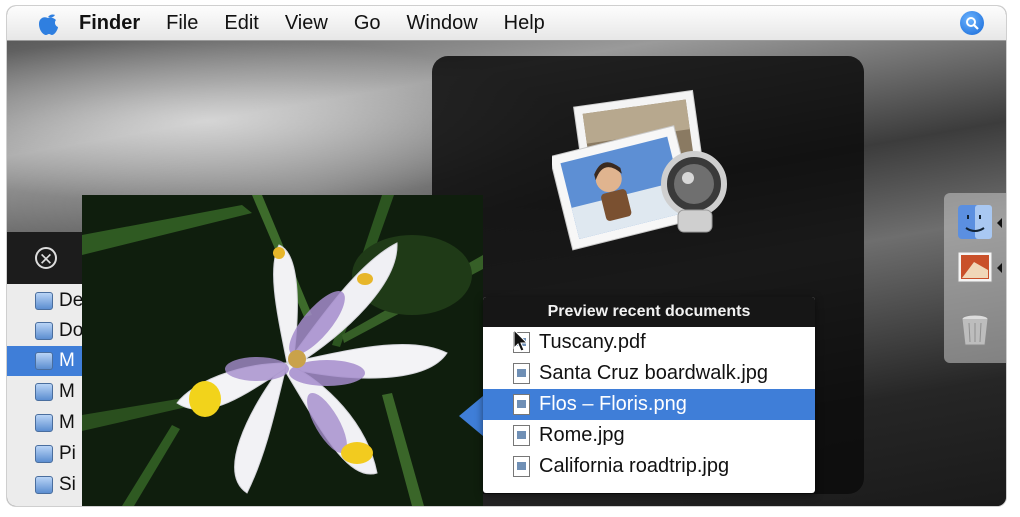 Image resolution: width=1020 pixels, height=517 pixels. What do you see at coordinates (582, 435) in the screenshot?
I see `recent-document-label: Rome.jpg` at bounding box center [582, 435].